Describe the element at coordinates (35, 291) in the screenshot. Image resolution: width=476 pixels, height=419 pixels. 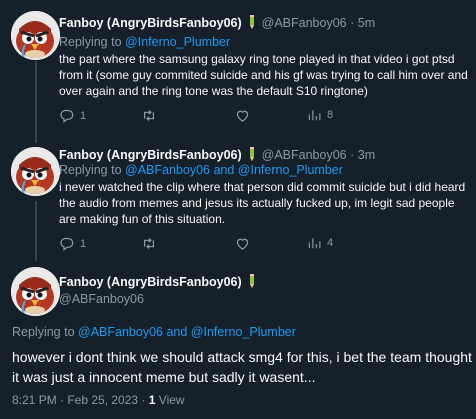
I see `avatar` at that location.